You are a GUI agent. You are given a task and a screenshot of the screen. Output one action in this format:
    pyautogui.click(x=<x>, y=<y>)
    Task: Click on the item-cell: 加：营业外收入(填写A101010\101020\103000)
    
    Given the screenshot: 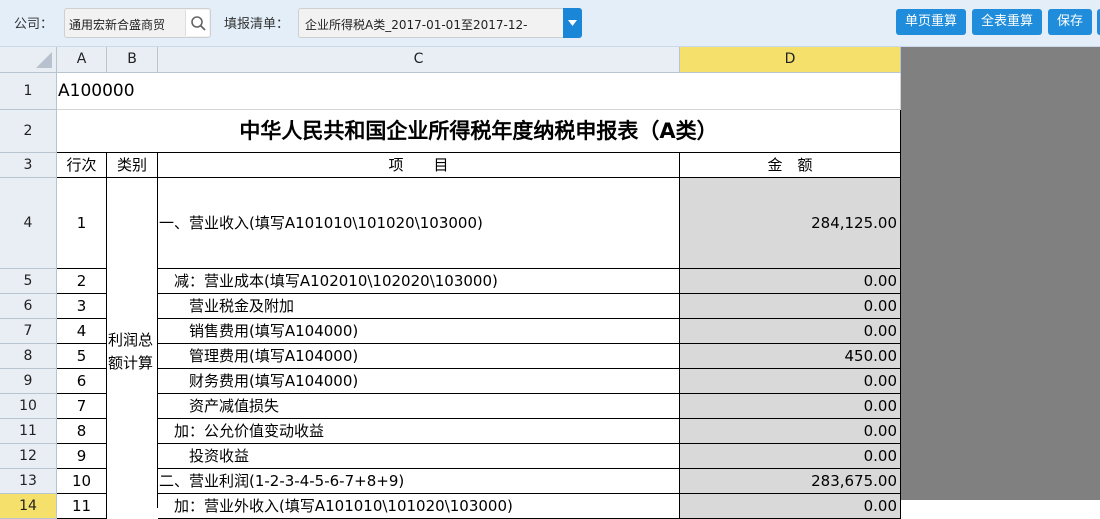 What is the action you would take?
    pyautogui.click(x=419, y=506)
    